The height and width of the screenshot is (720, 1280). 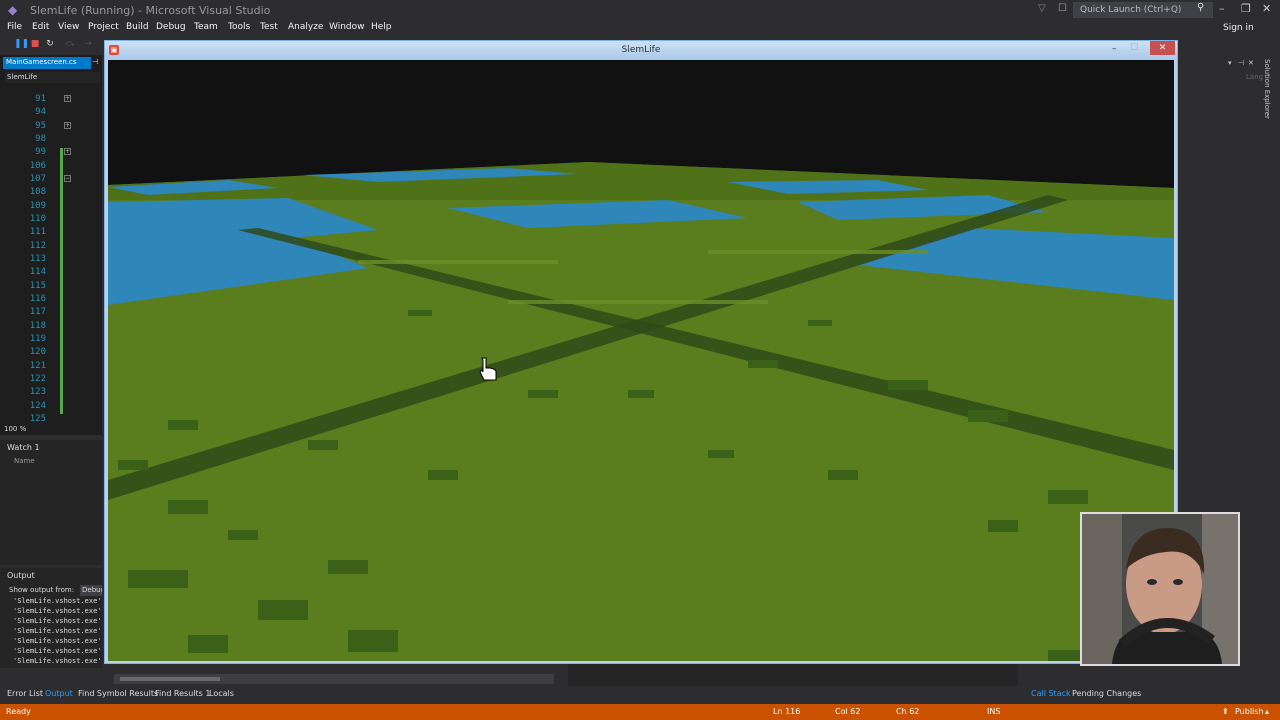 I want to click on publish-menu-icon: ▴, so click(x=1267, y=711).